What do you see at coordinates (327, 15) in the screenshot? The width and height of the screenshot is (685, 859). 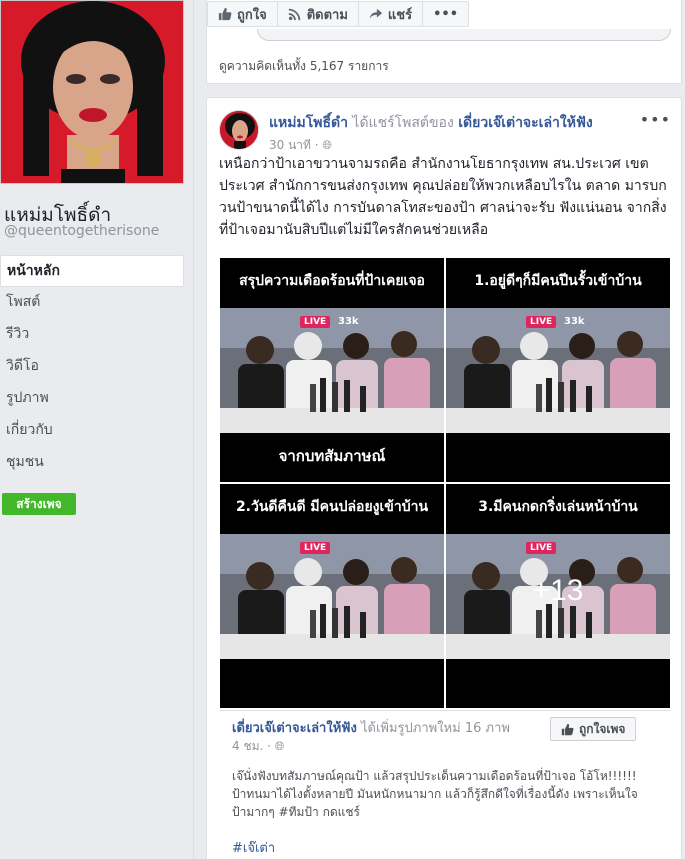 I see `follow-label: ติดตาม` at bounding box center [327, 15].